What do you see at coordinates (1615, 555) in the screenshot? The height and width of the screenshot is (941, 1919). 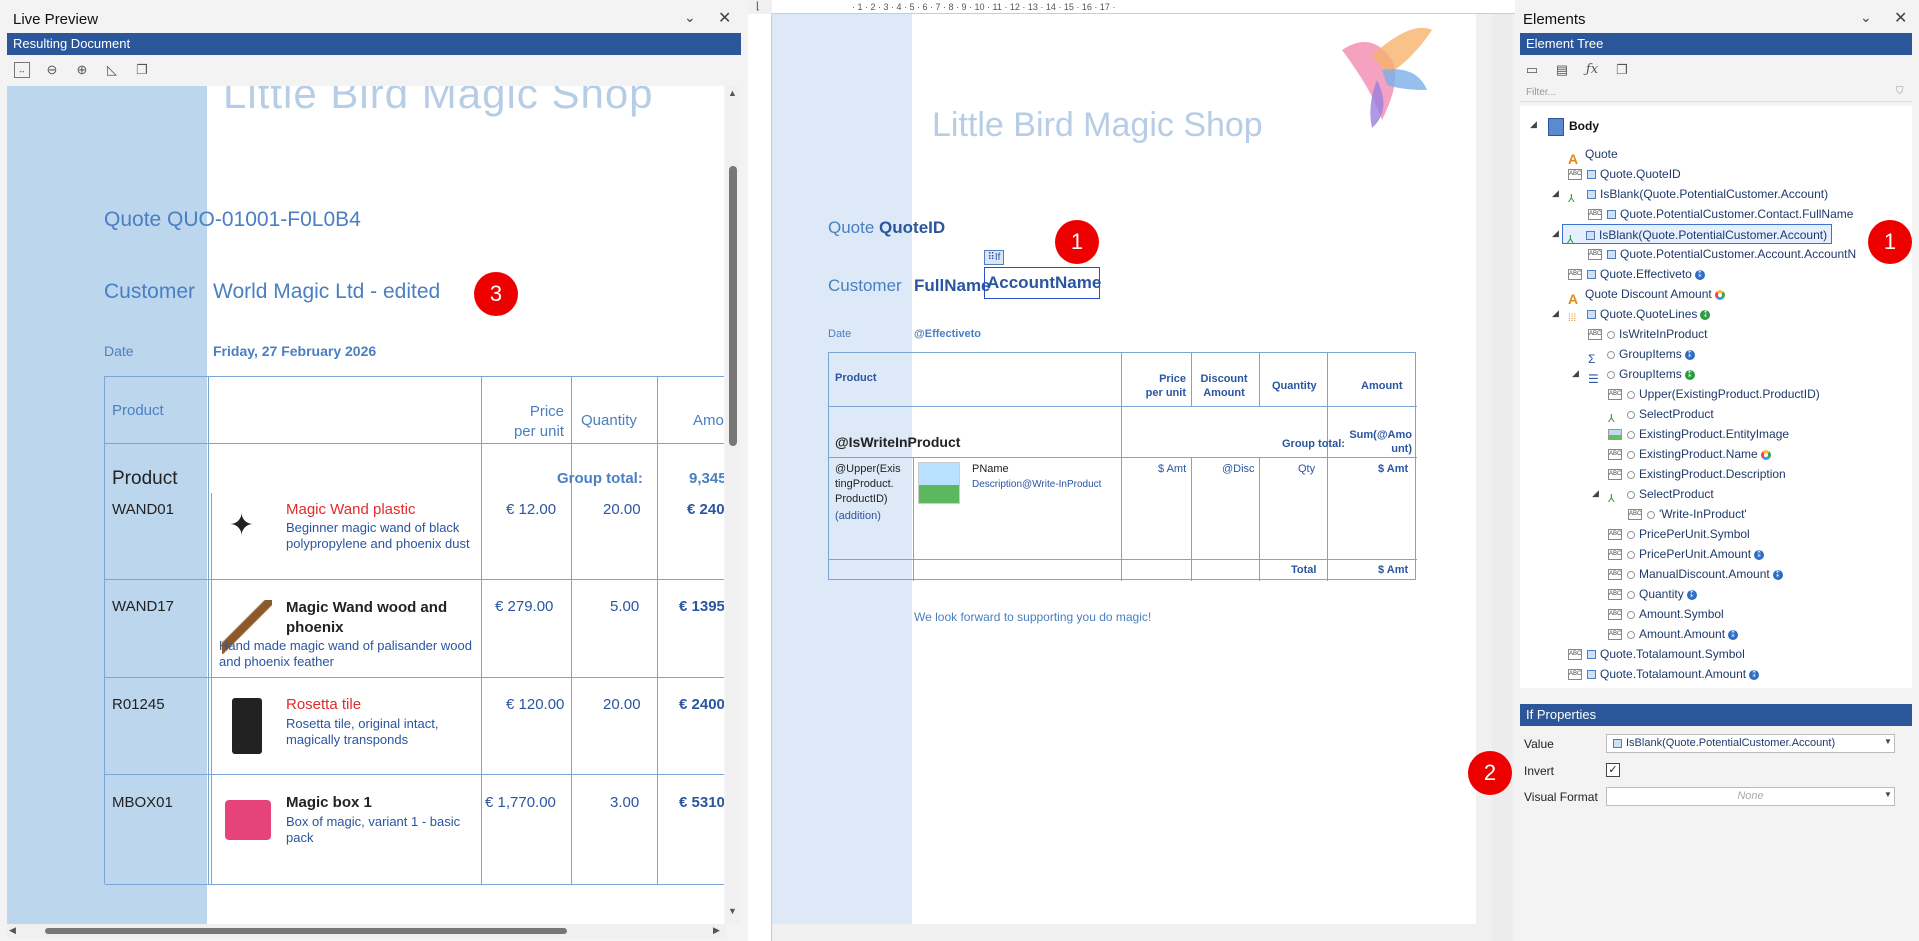 I see `abc-icon: ABC` at bounding box center [1615, 555].